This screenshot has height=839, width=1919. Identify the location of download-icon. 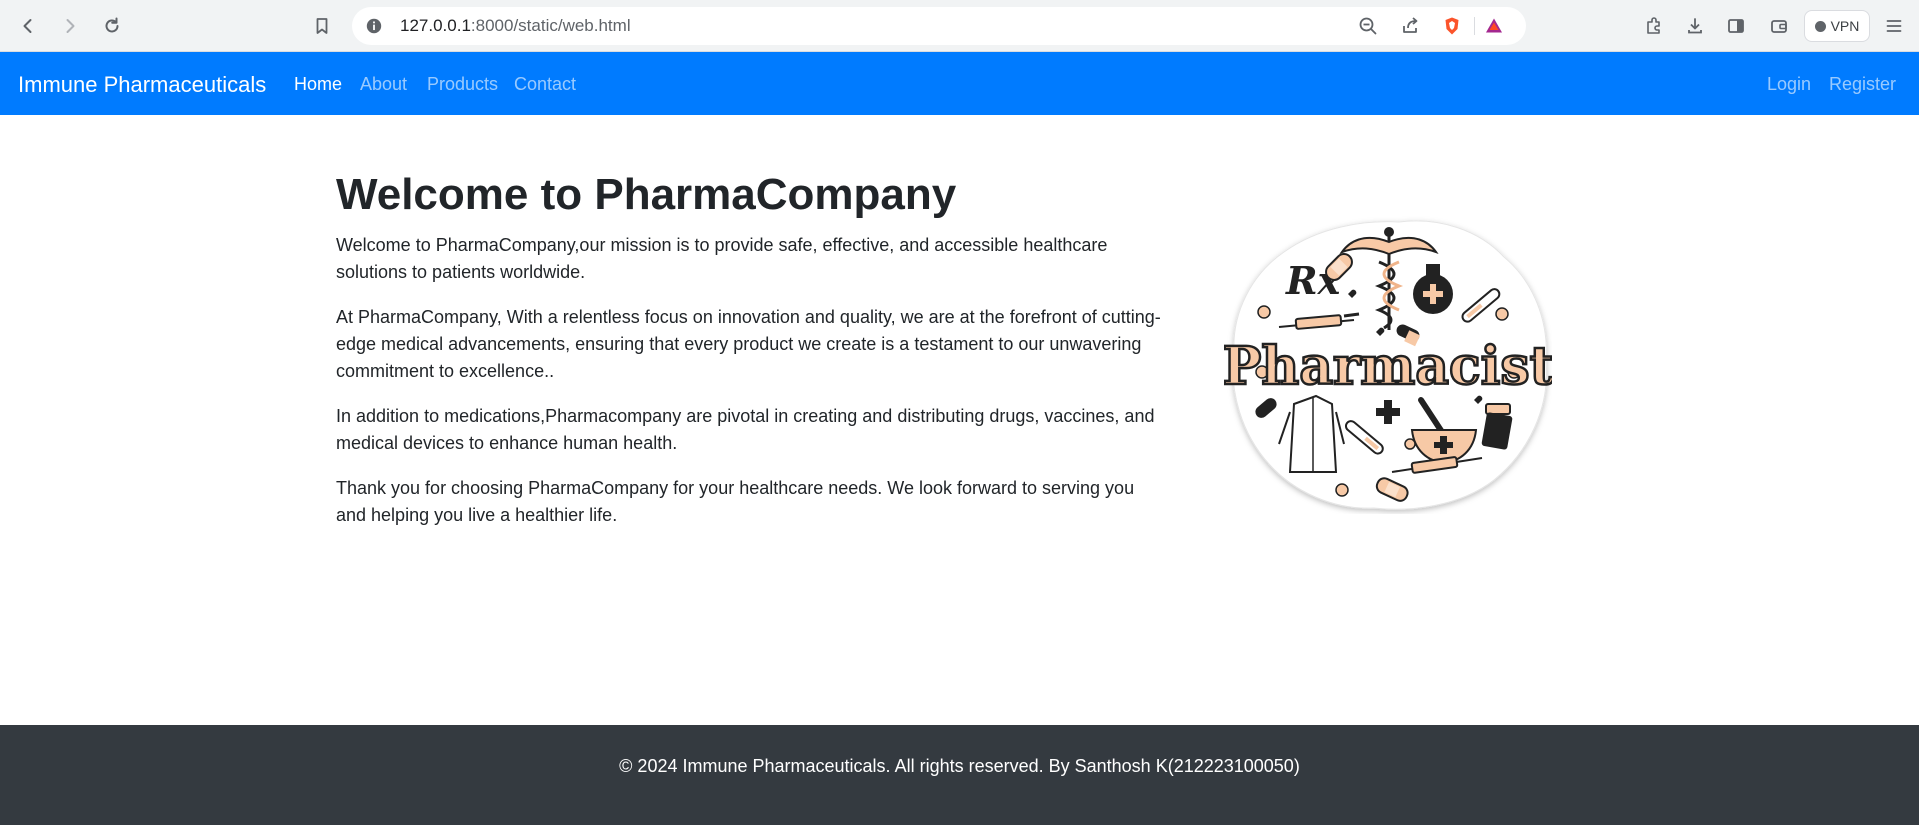
(1695, 26).